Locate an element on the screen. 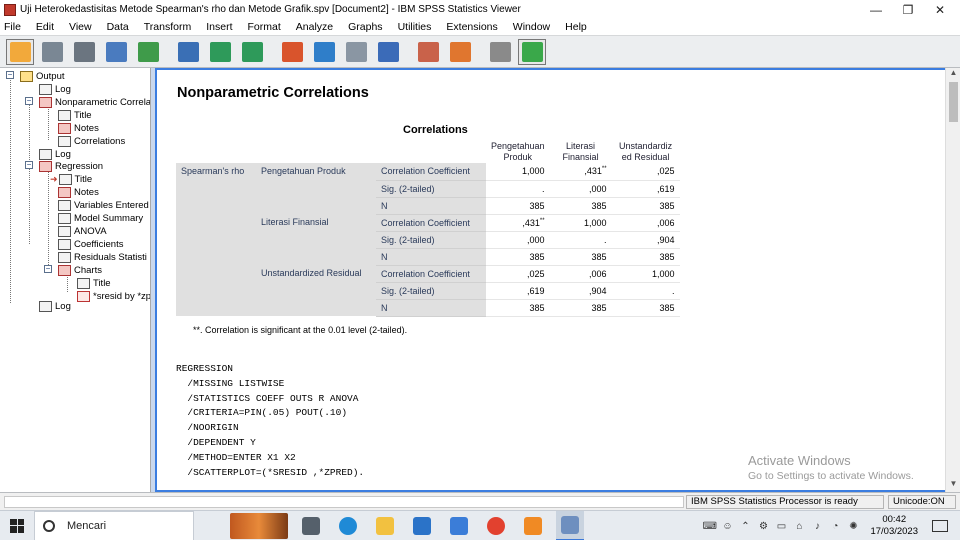  clock: 00:42 17/03/2023 is located at coordinates (894, 526).